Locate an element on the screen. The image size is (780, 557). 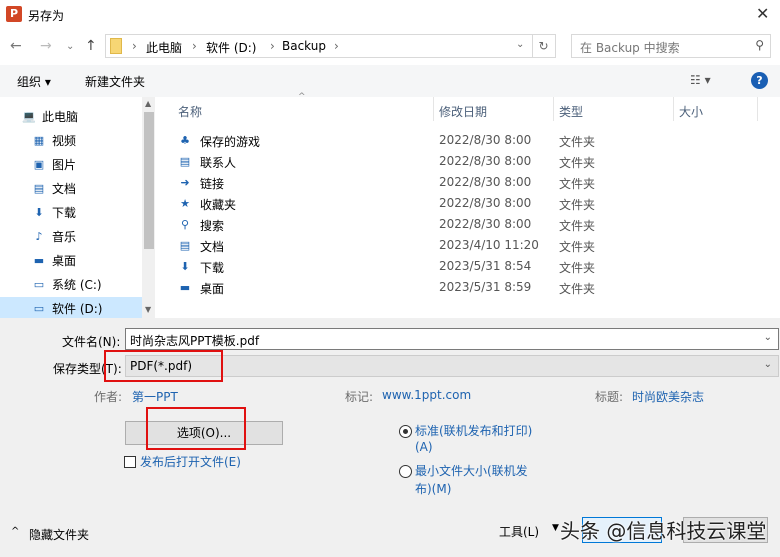
save-type-select: PDF(*.pdf) ⌄ is located at coordinates (452, 366).